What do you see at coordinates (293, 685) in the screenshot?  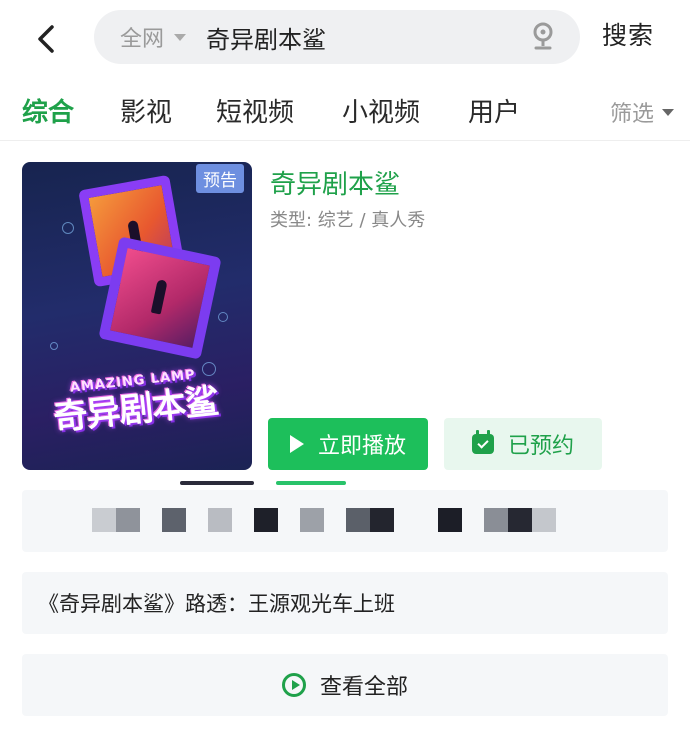 I see `play-circle-icon` at bounding box center [293, 685].